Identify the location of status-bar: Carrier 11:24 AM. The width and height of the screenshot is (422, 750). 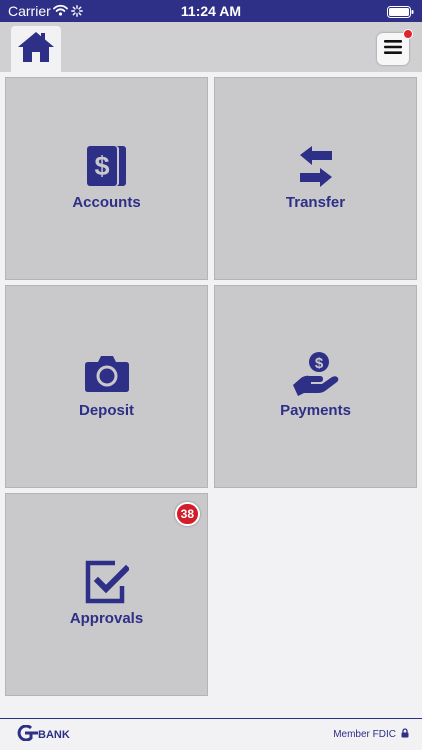
(211, 11).